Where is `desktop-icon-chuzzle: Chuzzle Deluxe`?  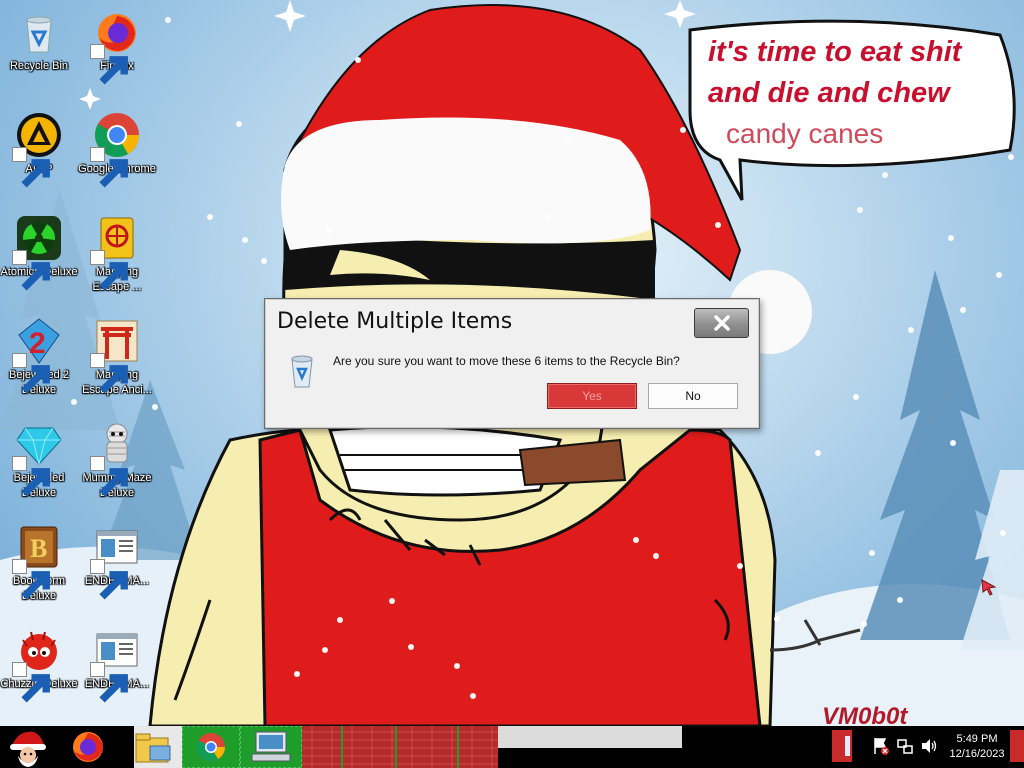
desktop-icon-chuzzle: Chuzzle Deluxe is located at coordinates (39, 671).